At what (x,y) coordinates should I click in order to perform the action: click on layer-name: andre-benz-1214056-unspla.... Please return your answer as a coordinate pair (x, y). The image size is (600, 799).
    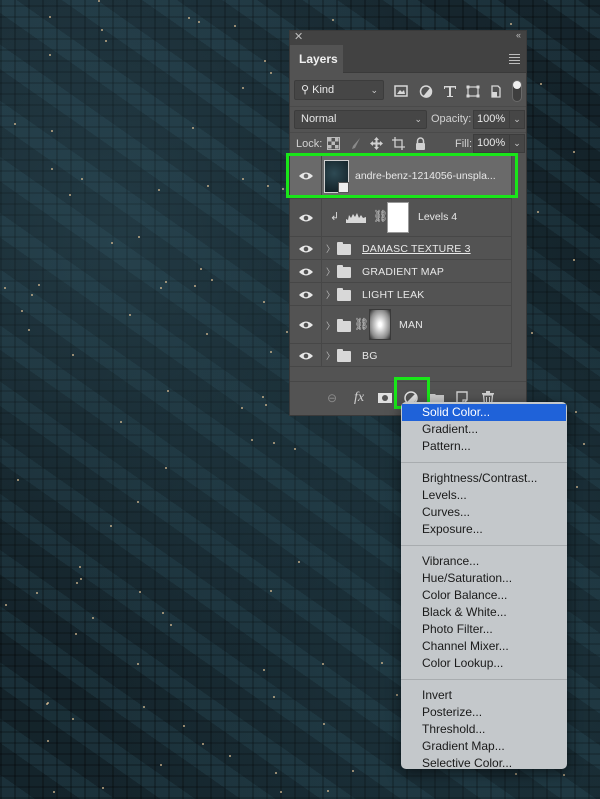
    Looking at the image, I should click on (425, 176).